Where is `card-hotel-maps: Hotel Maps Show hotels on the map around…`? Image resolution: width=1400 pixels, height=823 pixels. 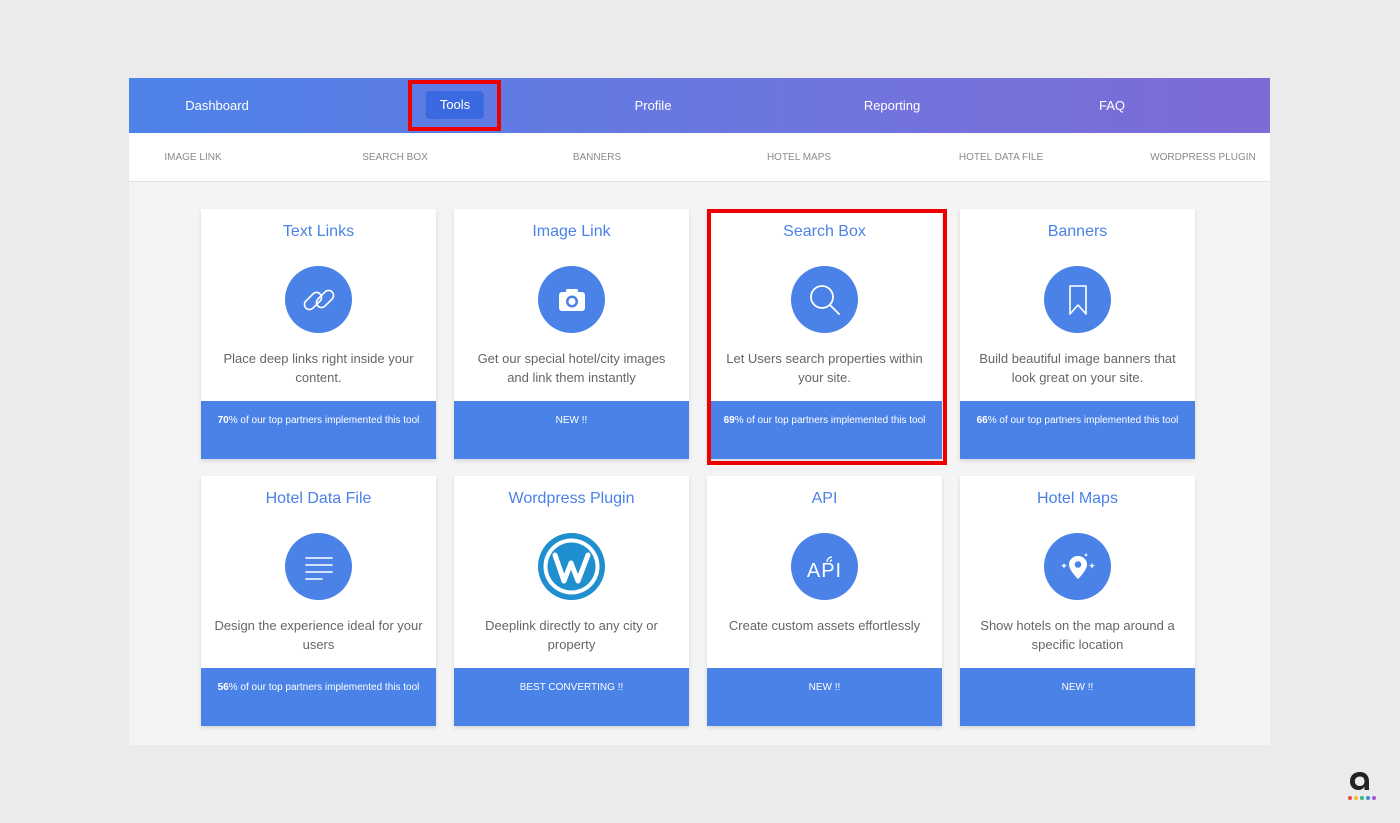 card-hotel-maps: Hotel Maps Show hotels on the map around… is located at coordinates (1077, 601).